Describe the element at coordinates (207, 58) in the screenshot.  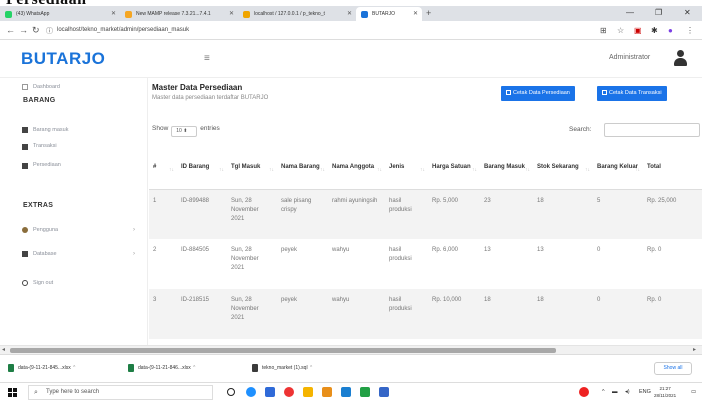
I see `hamburger-icon: ≡` at that location.